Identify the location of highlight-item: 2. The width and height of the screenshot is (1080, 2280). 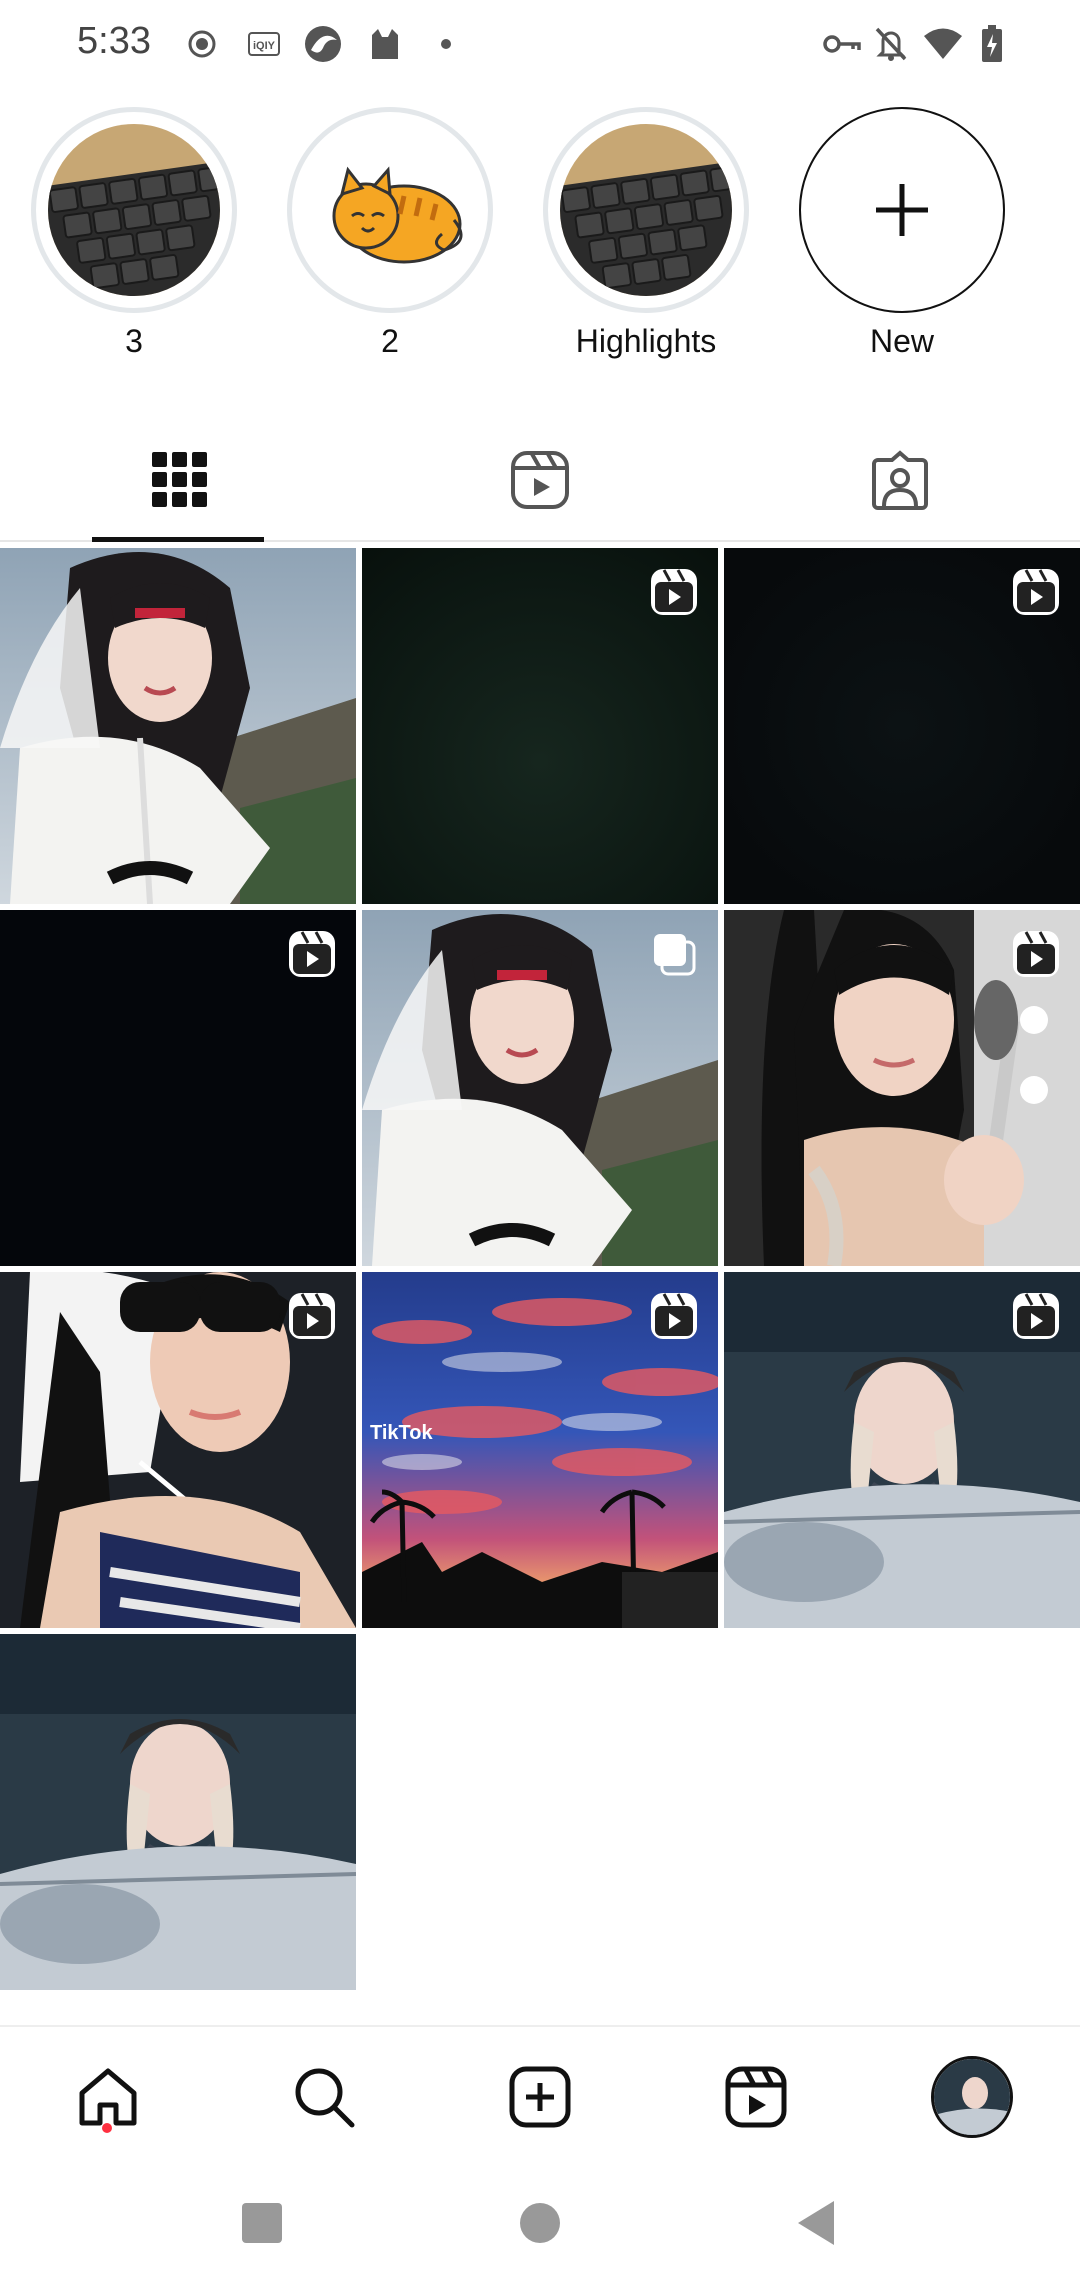
(390, 240).